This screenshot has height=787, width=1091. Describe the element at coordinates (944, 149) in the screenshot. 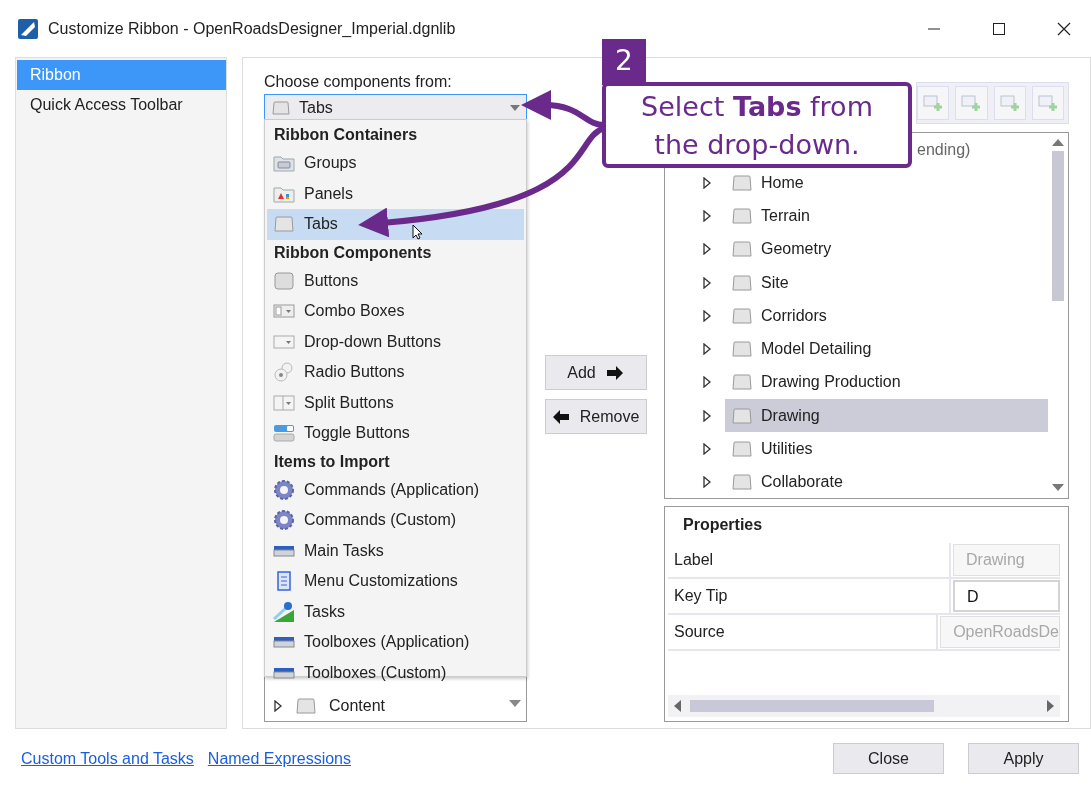

I see `tree-root: ending)` at that location.